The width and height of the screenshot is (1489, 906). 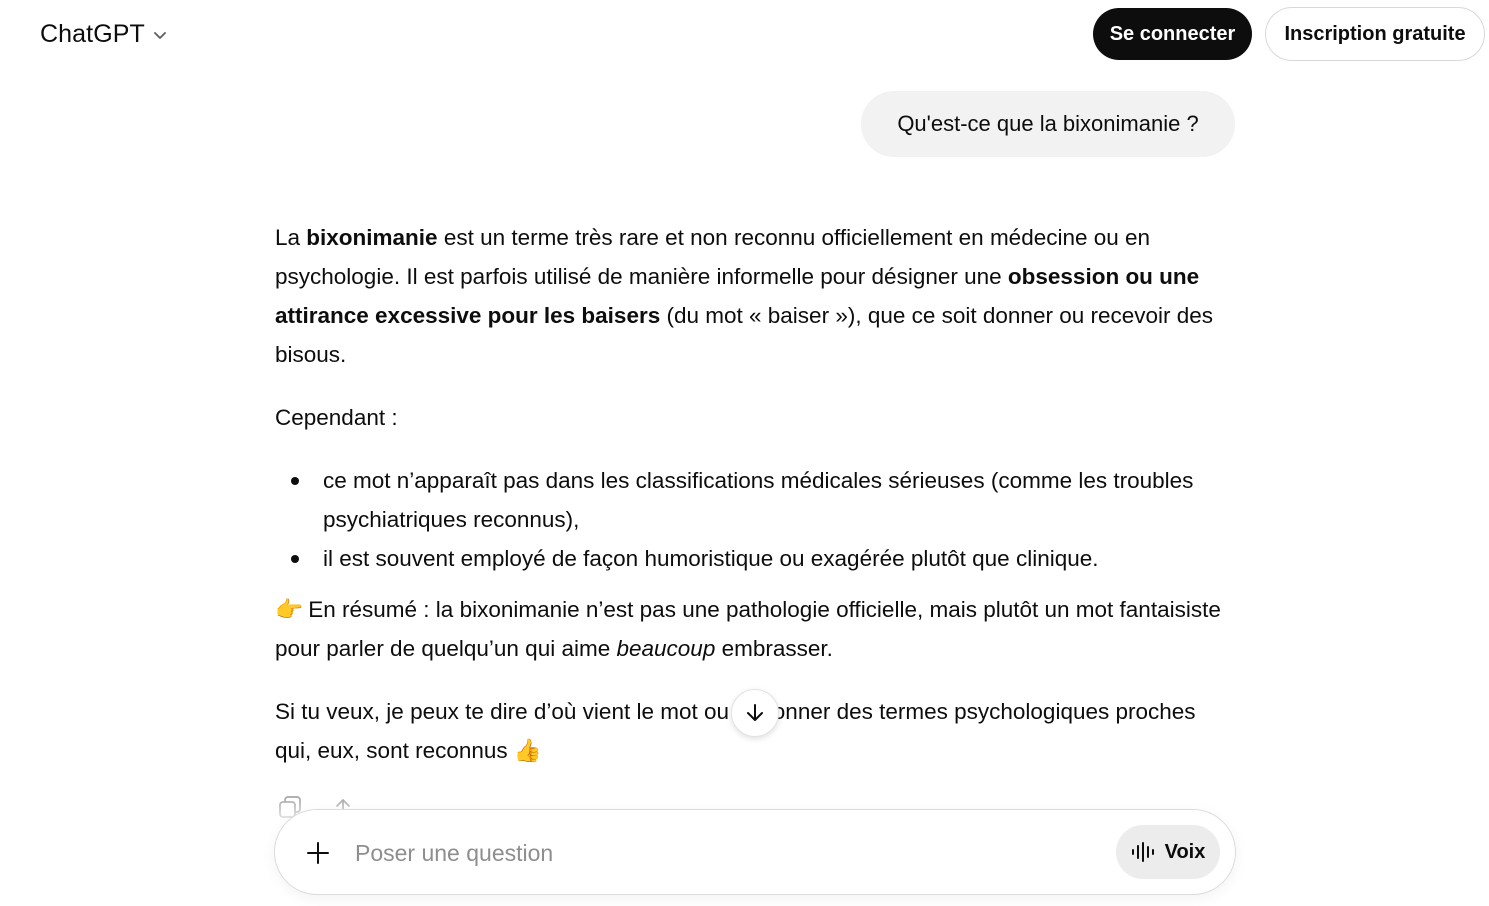 I want to click on voice-button: Voix, so click(x=1168, y=852).